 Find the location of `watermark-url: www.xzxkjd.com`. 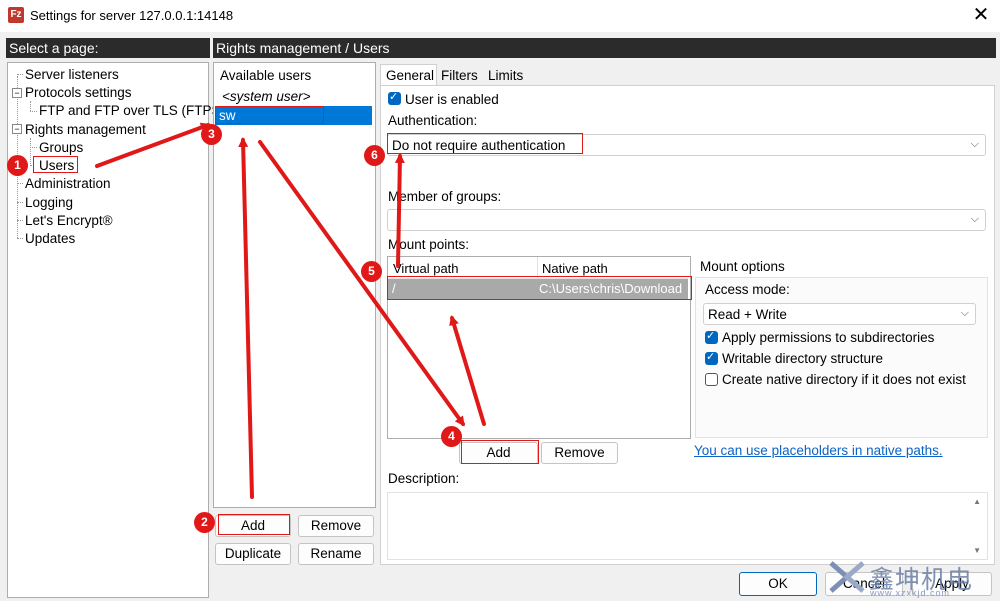

watermark-url: www.xzxkjd.com is located at coordinates (910, 593).